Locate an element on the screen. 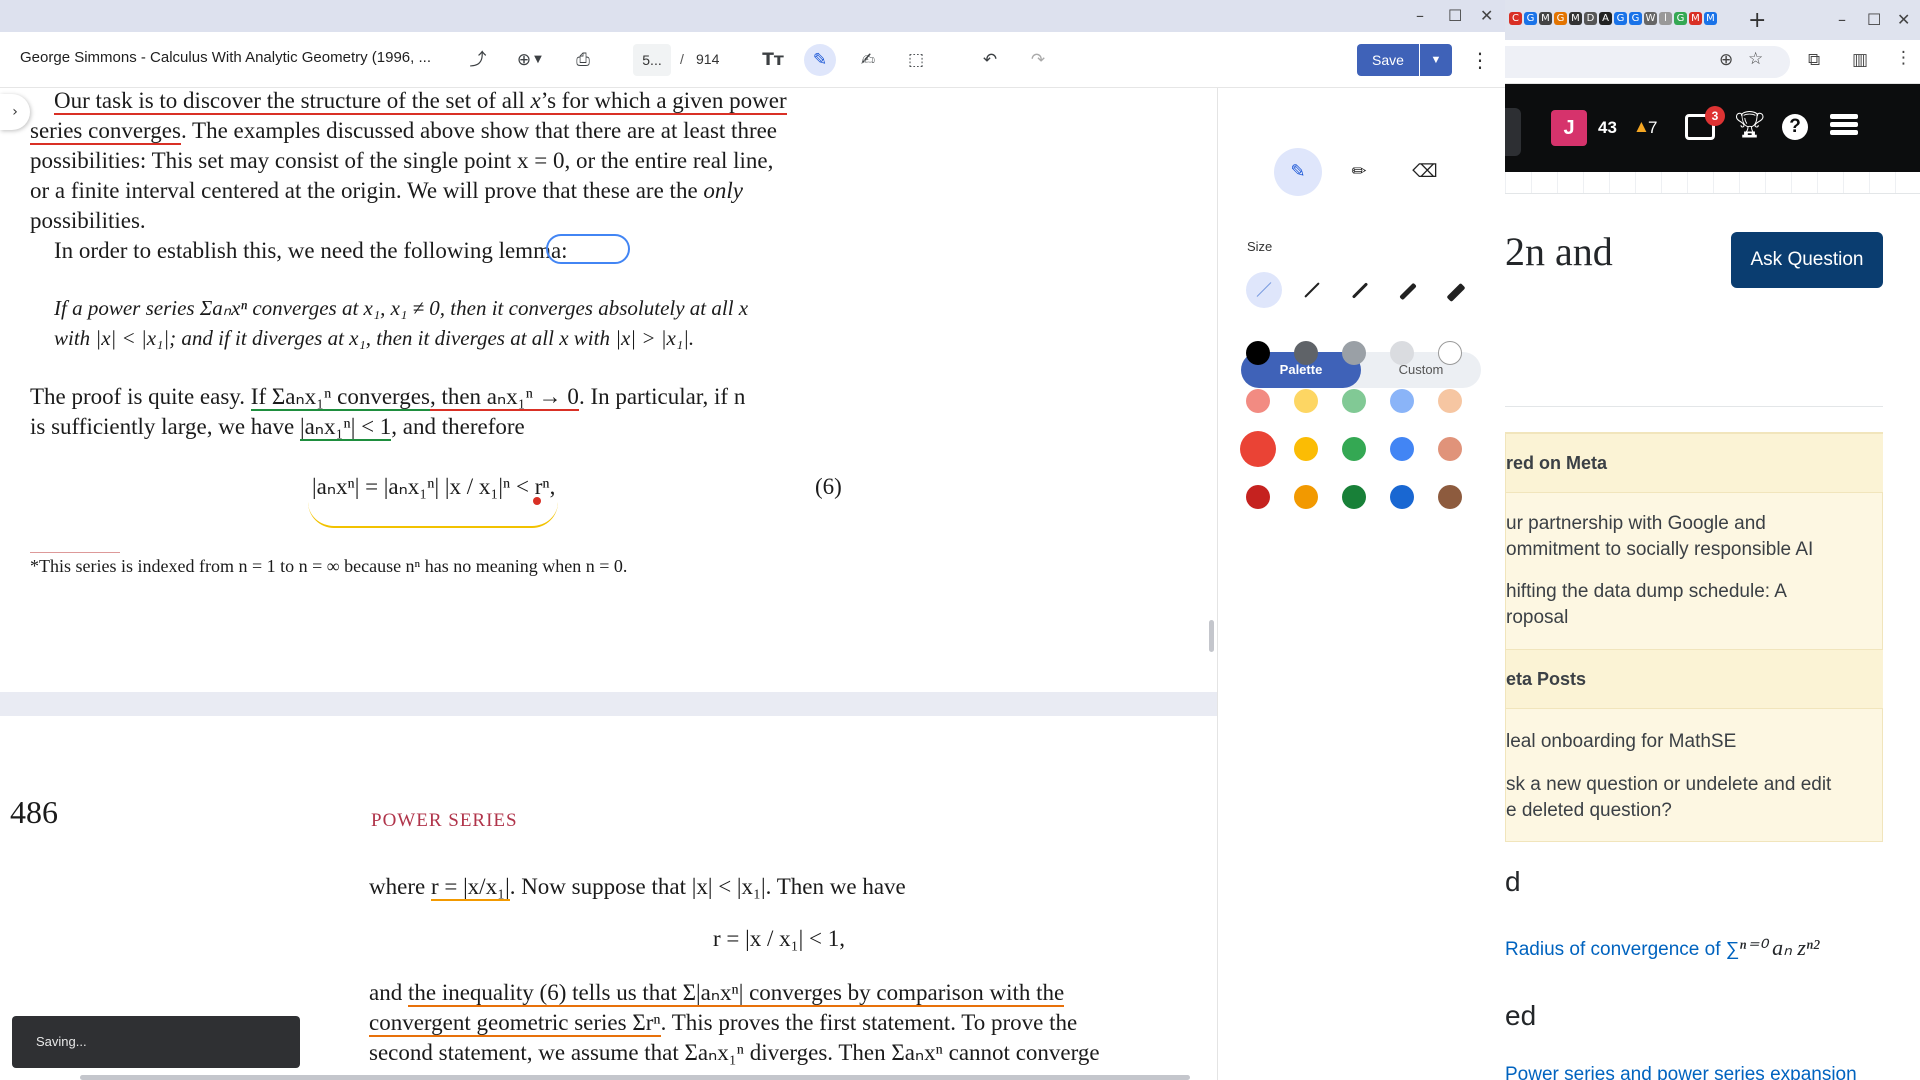  zoom-icon: ⊕ is located at coordinates (1726, 60).